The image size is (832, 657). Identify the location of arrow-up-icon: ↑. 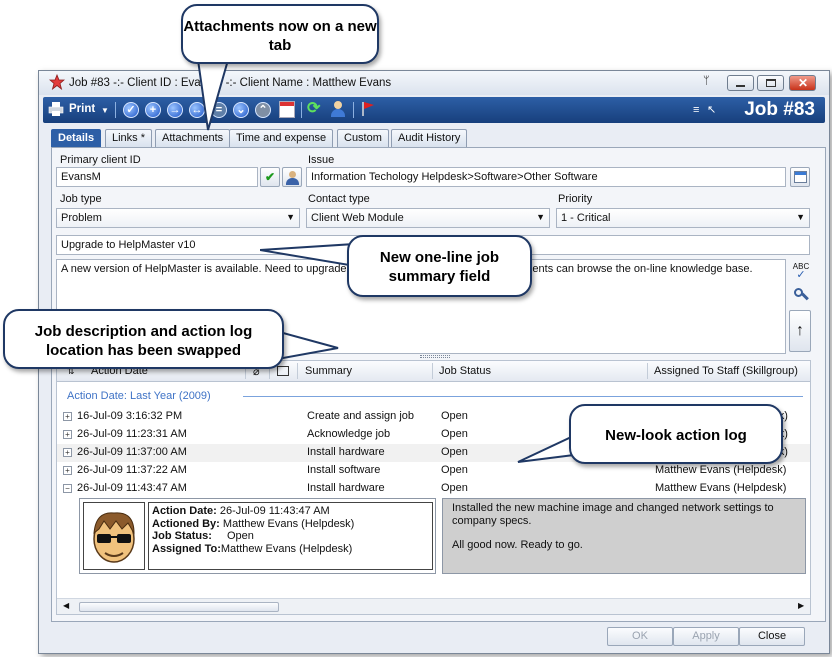
(800, 330).